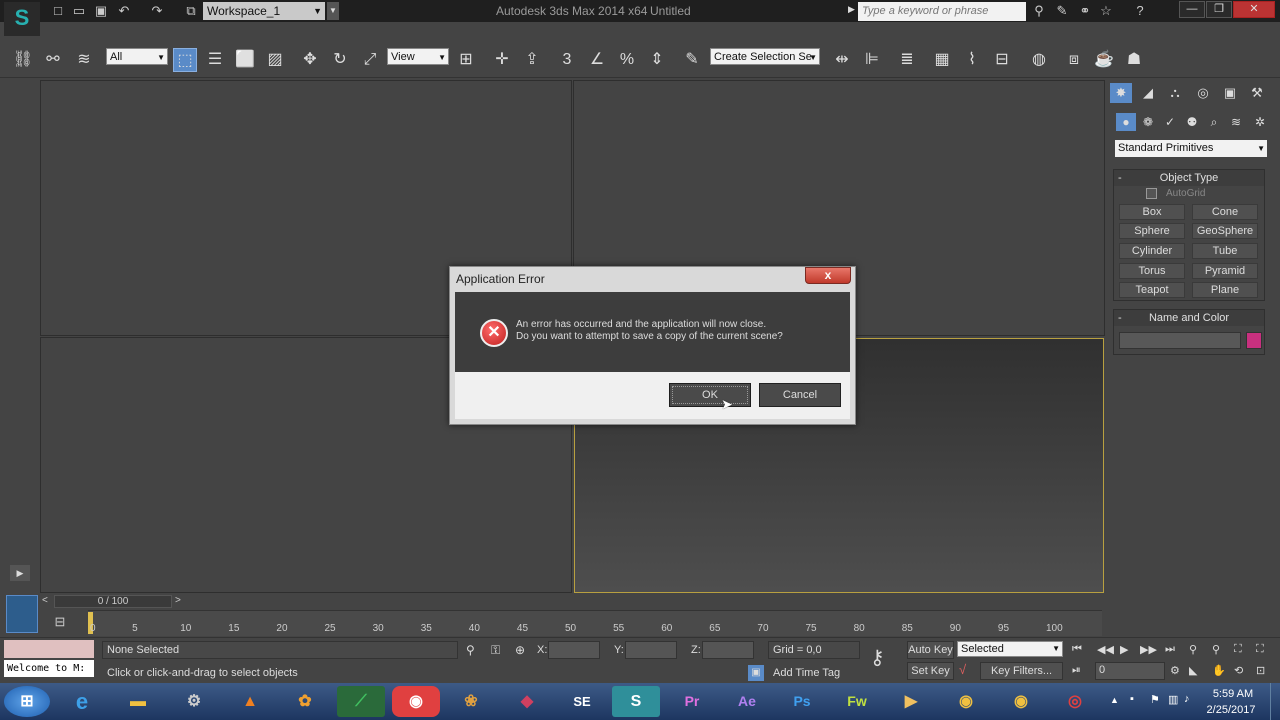 The height and width of the screenshot is (720, 1280). What do you see at coordinates (597, 60) in the screenshot?
I see `angle-snap-icon: ∠` at bounding box center [597, 60].